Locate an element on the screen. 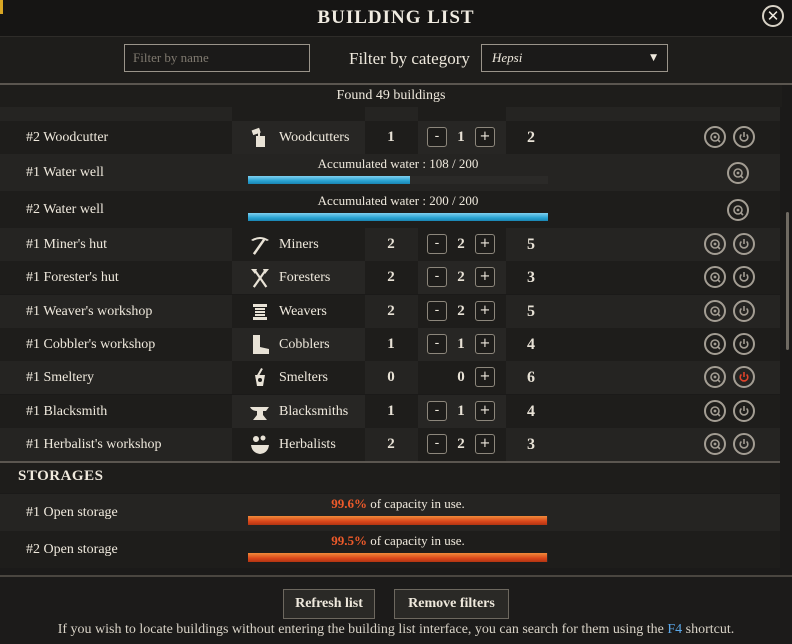 This screenshot has height=644, width=792. storage-capacity-fill is located at coordinates (397, 520).